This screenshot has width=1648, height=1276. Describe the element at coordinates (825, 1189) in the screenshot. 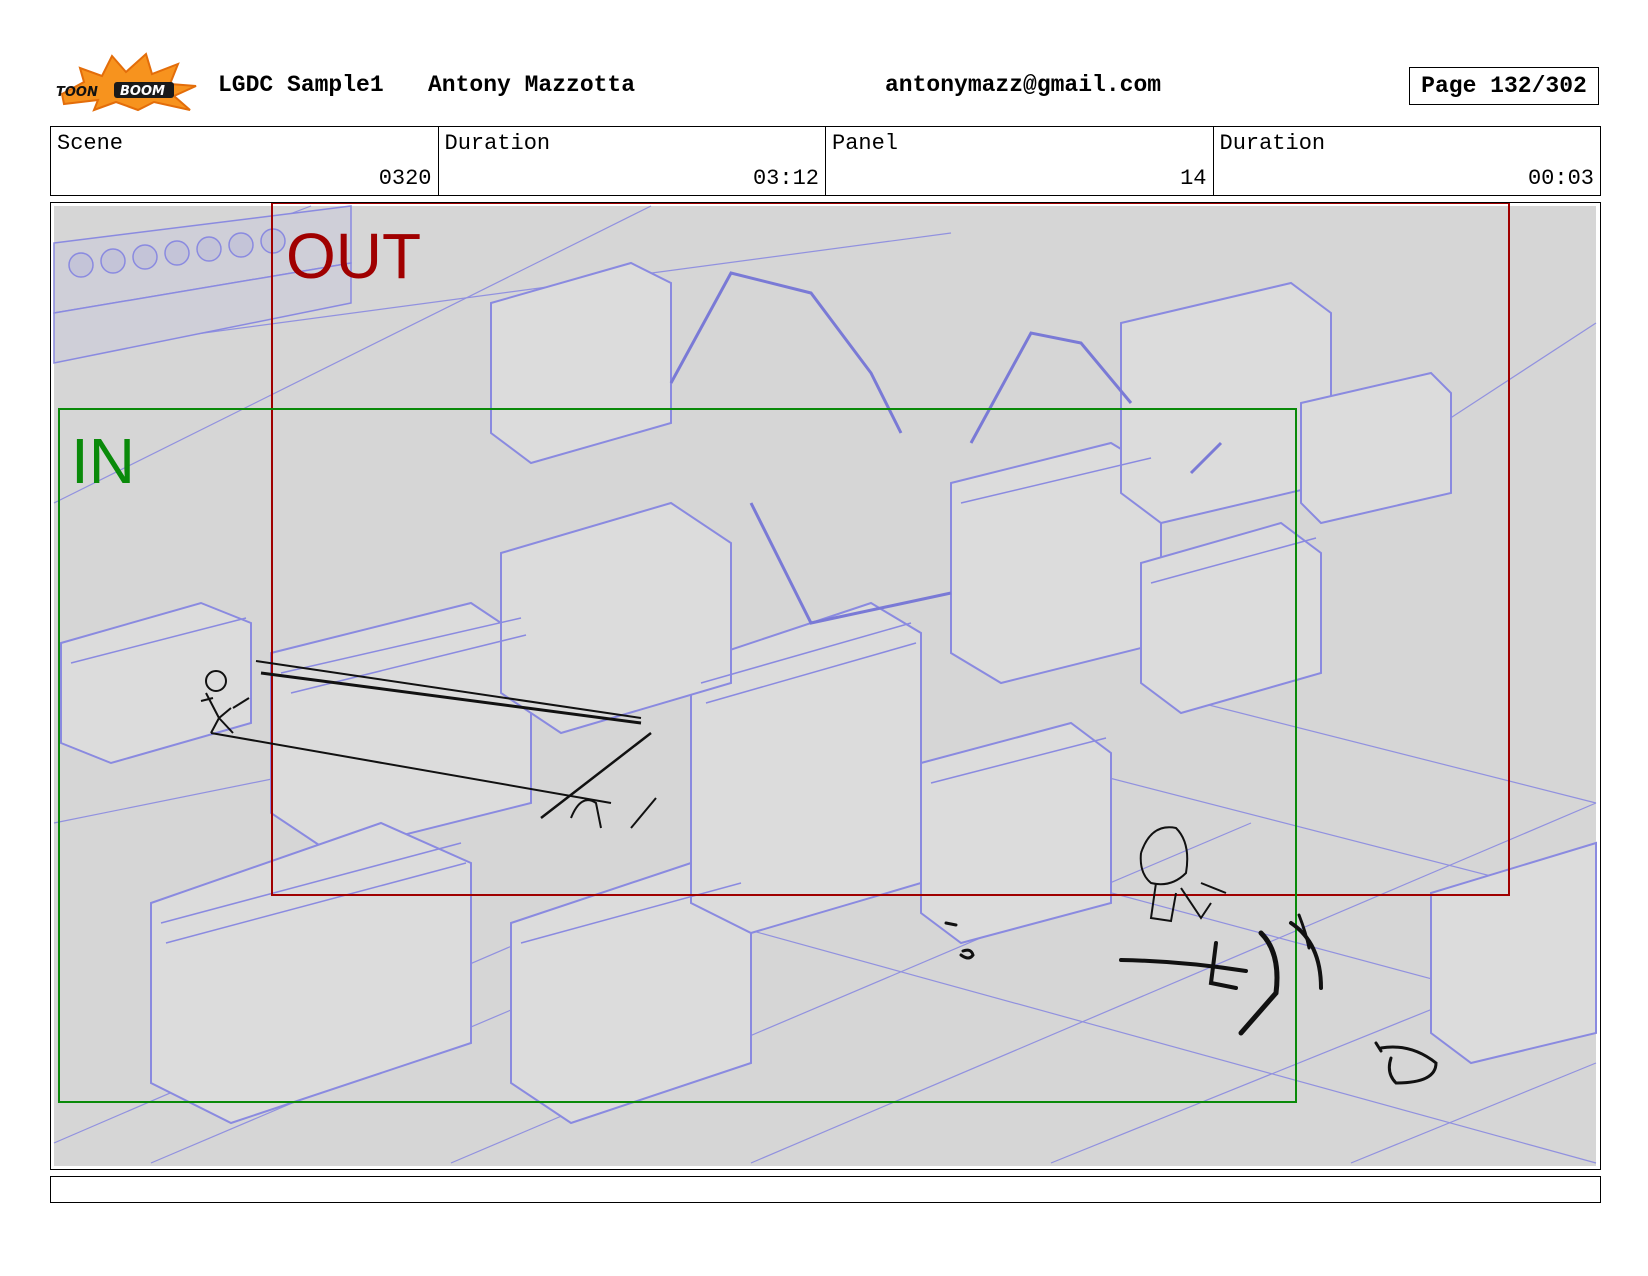

I see `caption-box` at that location.